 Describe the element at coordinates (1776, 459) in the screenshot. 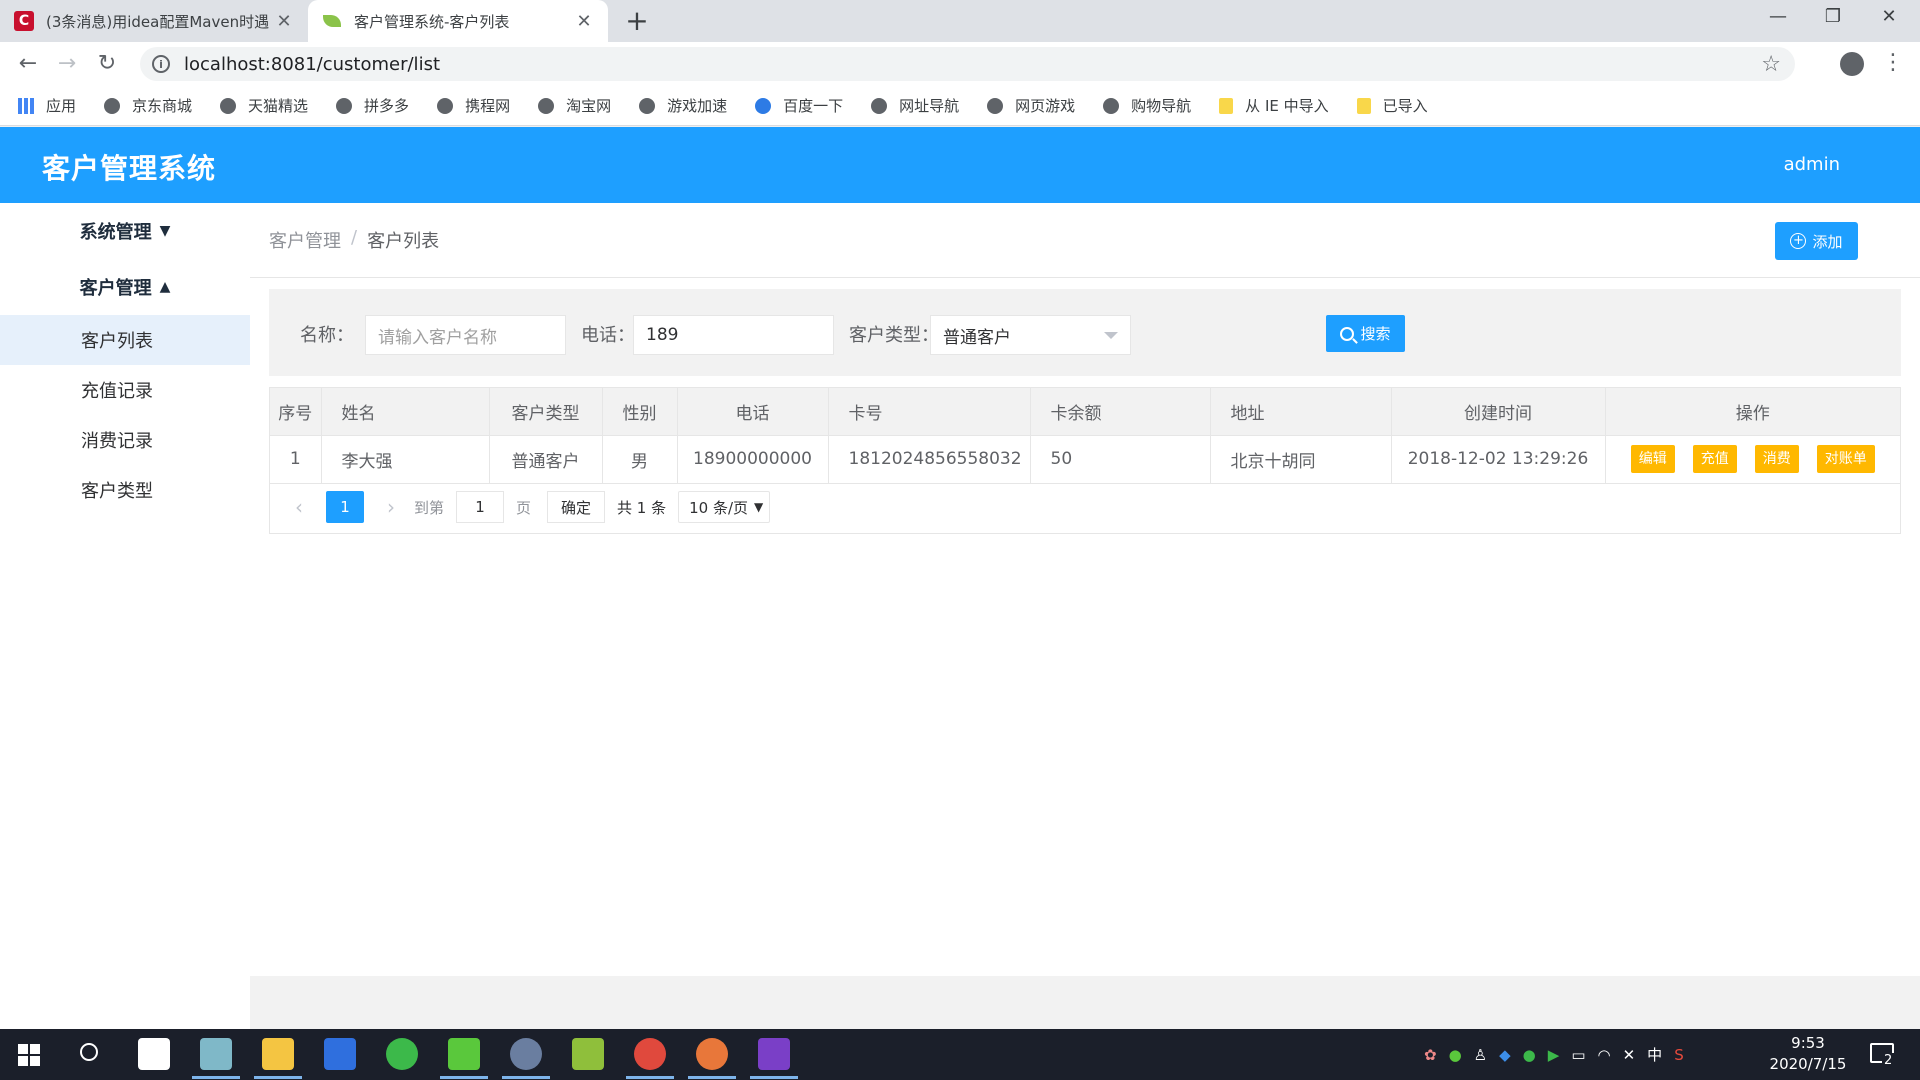

I see `consume-button: 消费` at that location.